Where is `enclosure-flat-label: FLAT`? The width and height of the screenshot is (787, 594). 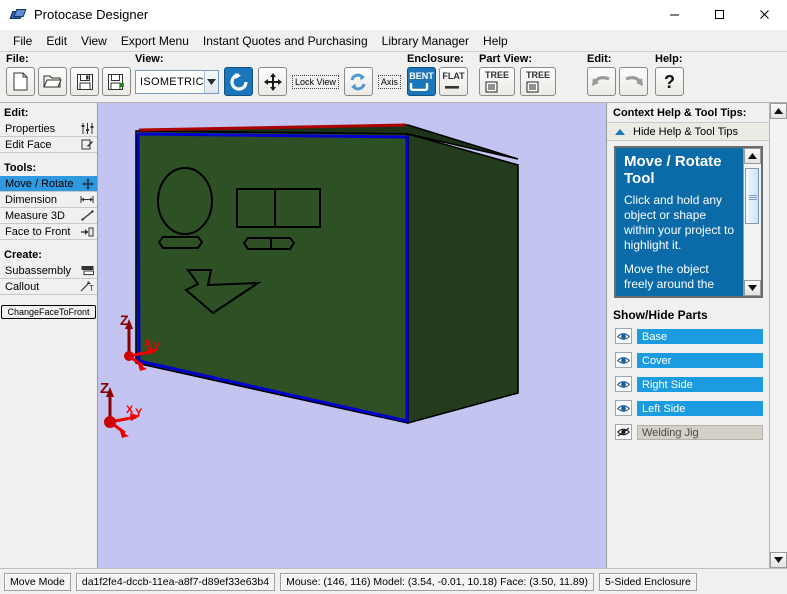
enclosure-flat-label: FLAT is located at coordinates (453, 76).